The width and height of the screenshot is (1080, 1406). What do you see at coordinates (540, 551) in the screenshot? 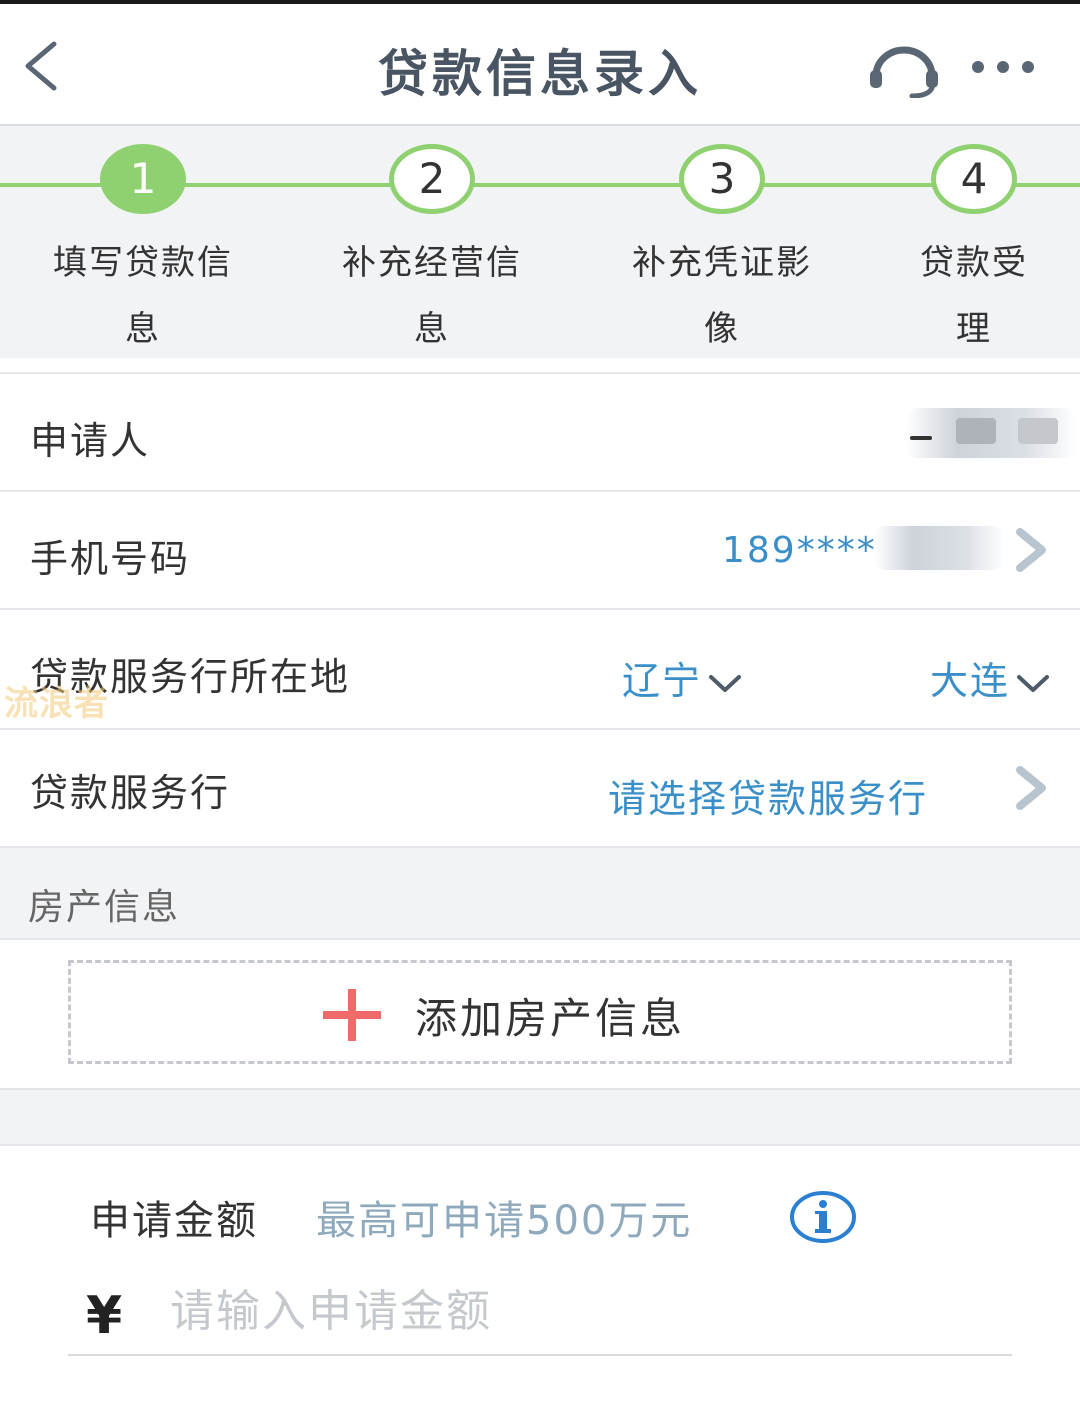
I see `phone-row: 手机号码 189****` at bounding box center [540, 551].